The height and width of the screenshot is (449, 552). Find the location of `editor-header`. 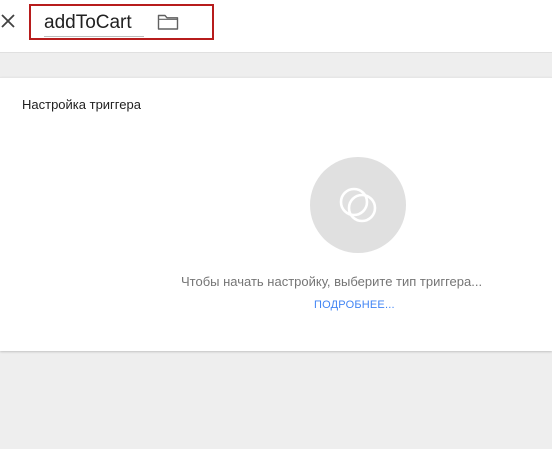

editor-header is located at coordinates (276, 26).